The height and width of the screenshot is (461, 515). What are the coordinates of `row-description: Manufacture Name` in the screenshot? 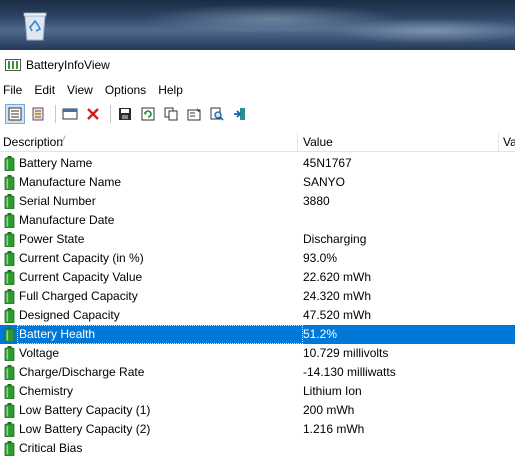 It's located at (70, 182).